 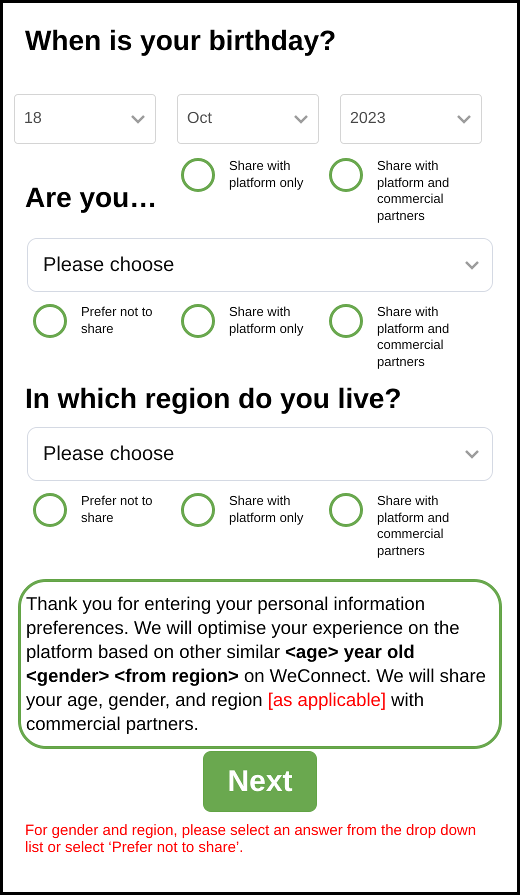 I want to click on section-title: In which region do you live?, so click(x=213, y=399).